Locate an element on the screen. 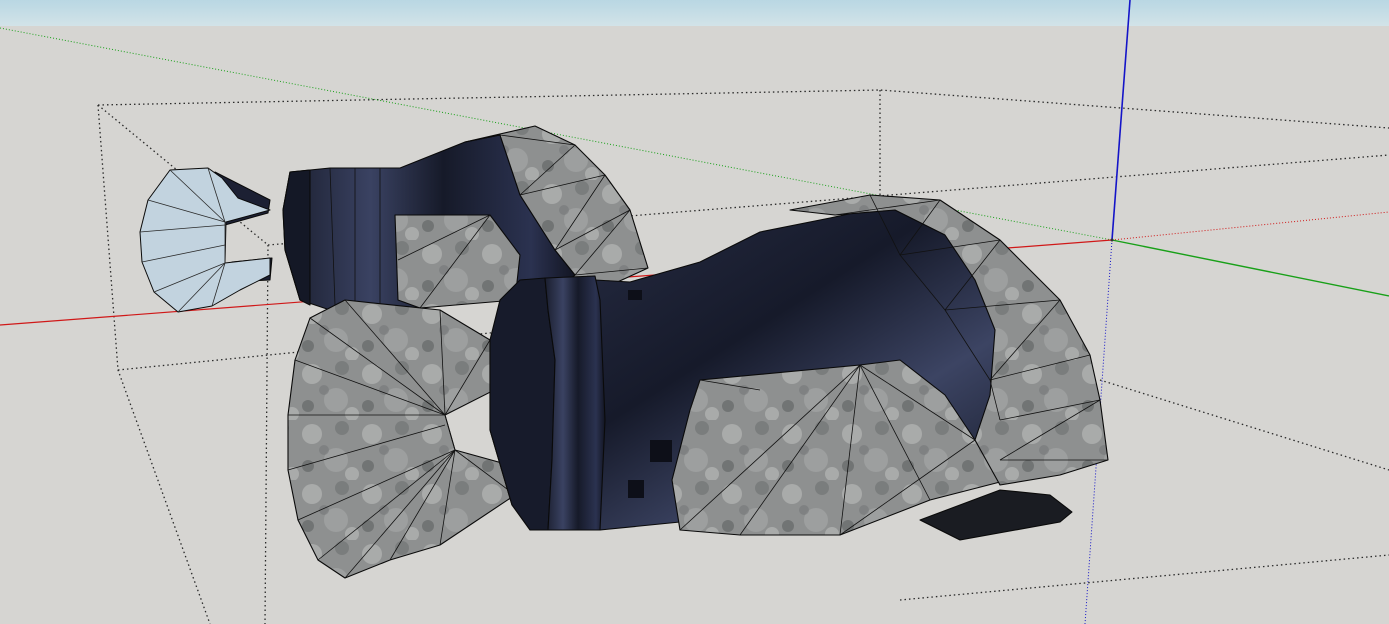 This screenshot has width=1389, height=624. axes-origin-icon is located at coordinates (1112, 240).